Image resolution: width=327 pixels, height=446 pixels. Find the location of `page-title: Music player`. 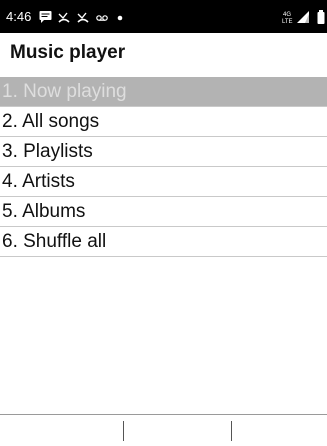

page-title: Music player is located at coordinates (68, 52).